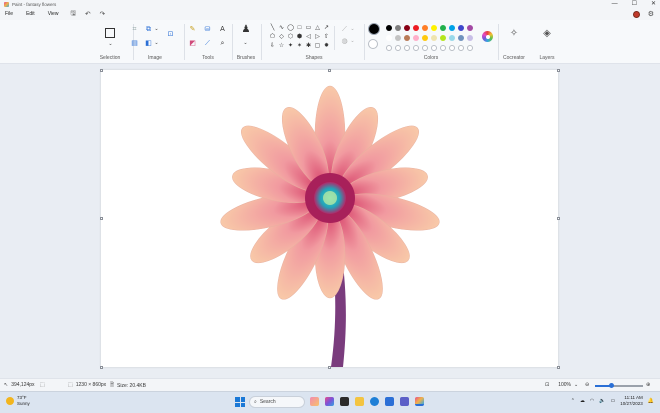 The width and height of the screenshot is (660, 413). What do you see at coordinates (9, 14) in the screenshot?
I see `menu-file: File` at bounding box center [9, 14].